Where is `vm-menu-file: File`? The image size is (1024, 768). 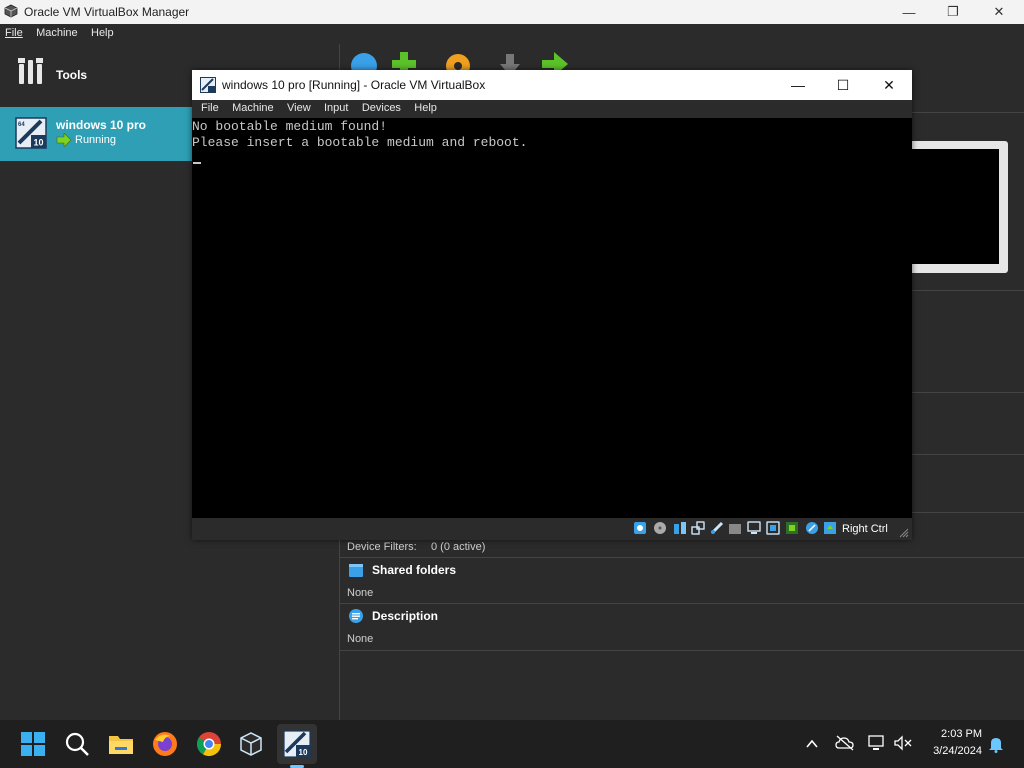
vm-menu-file: File is located at coordinates (210, 108).